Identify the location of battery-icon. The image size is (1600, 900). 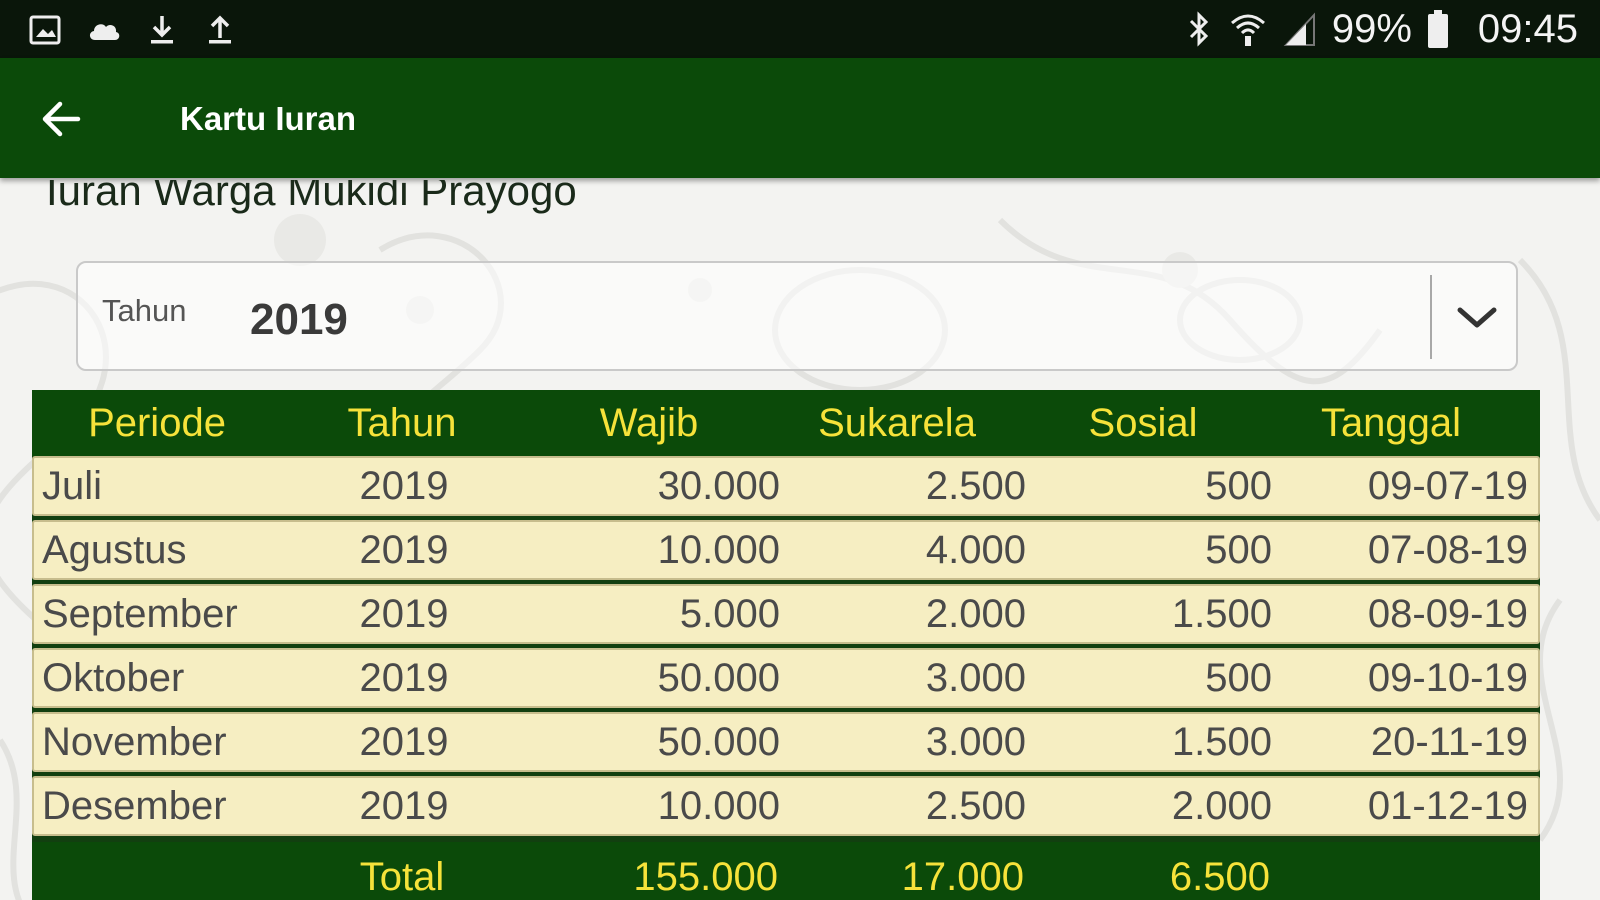
(1437, 29).